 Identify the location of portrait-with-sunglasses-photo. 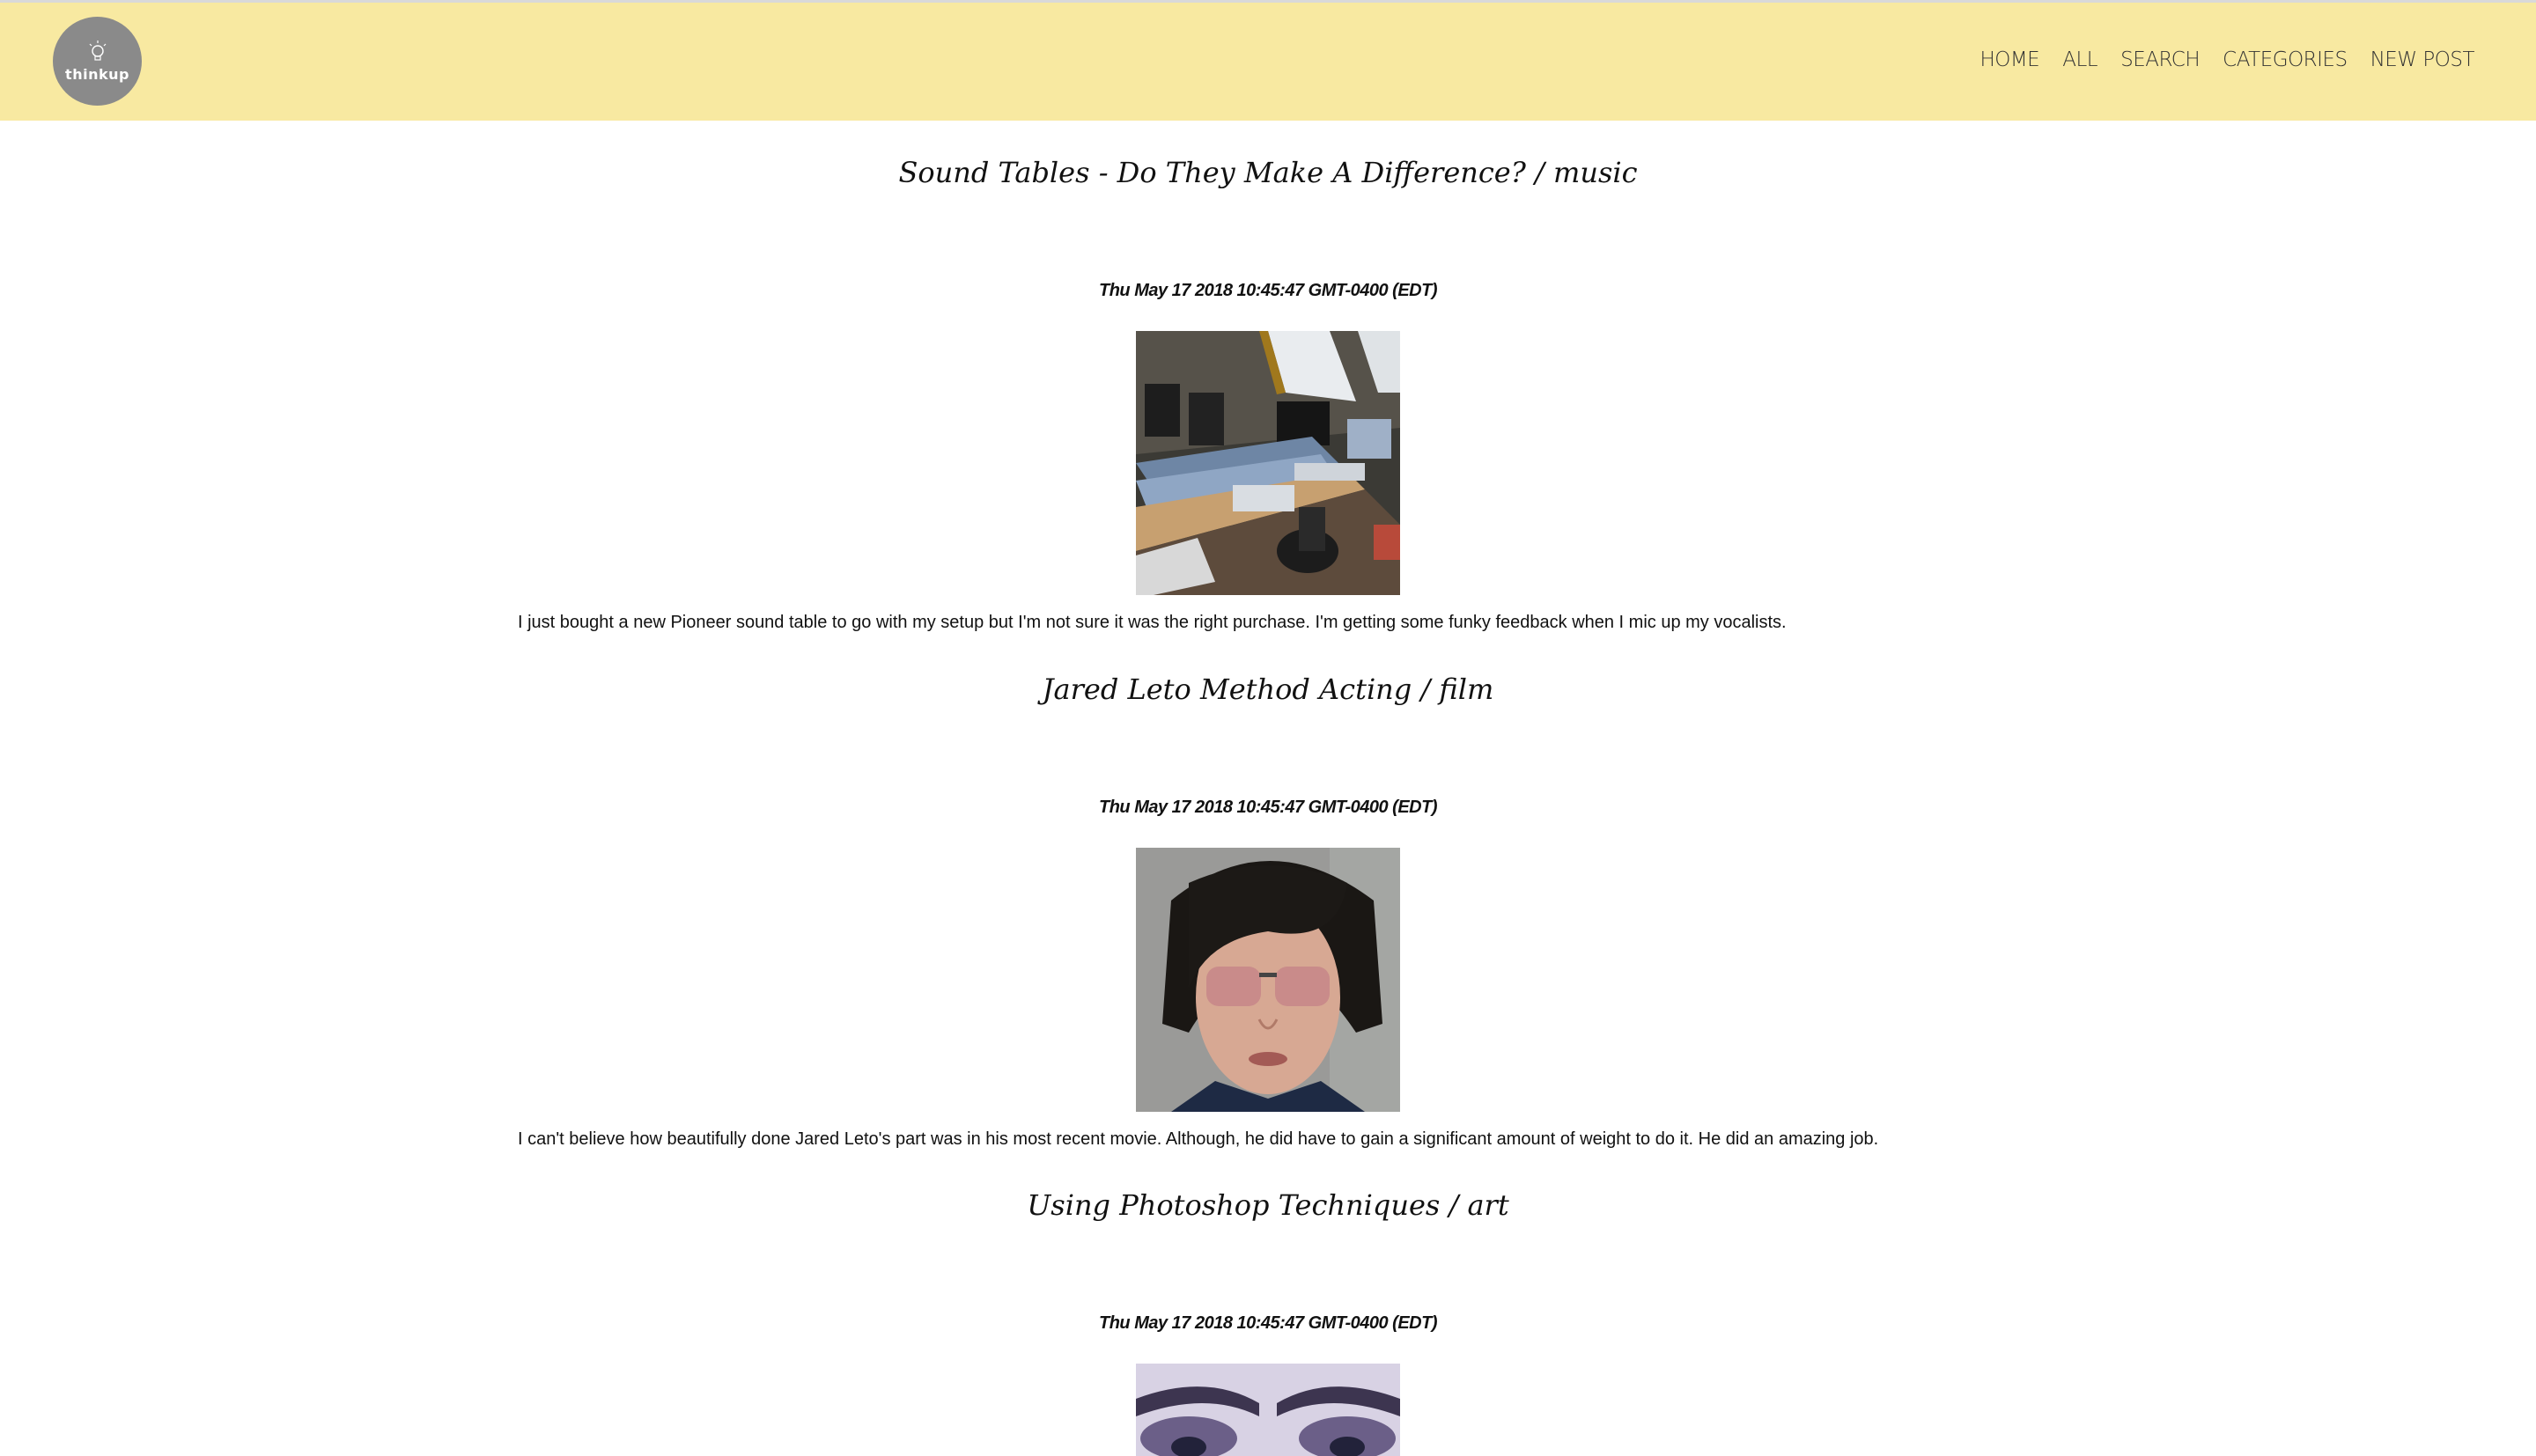
(1268, 980).